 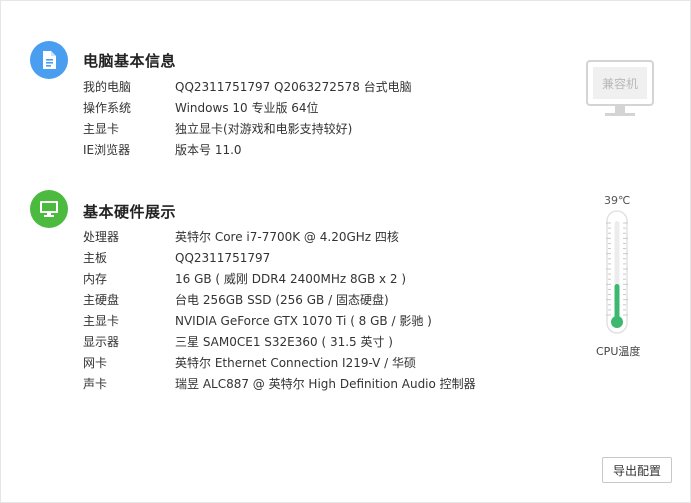 What do you see at coordinates (617, 302) in the screenshot?
I see `thermometer-level` at bounding box center [617, 302].